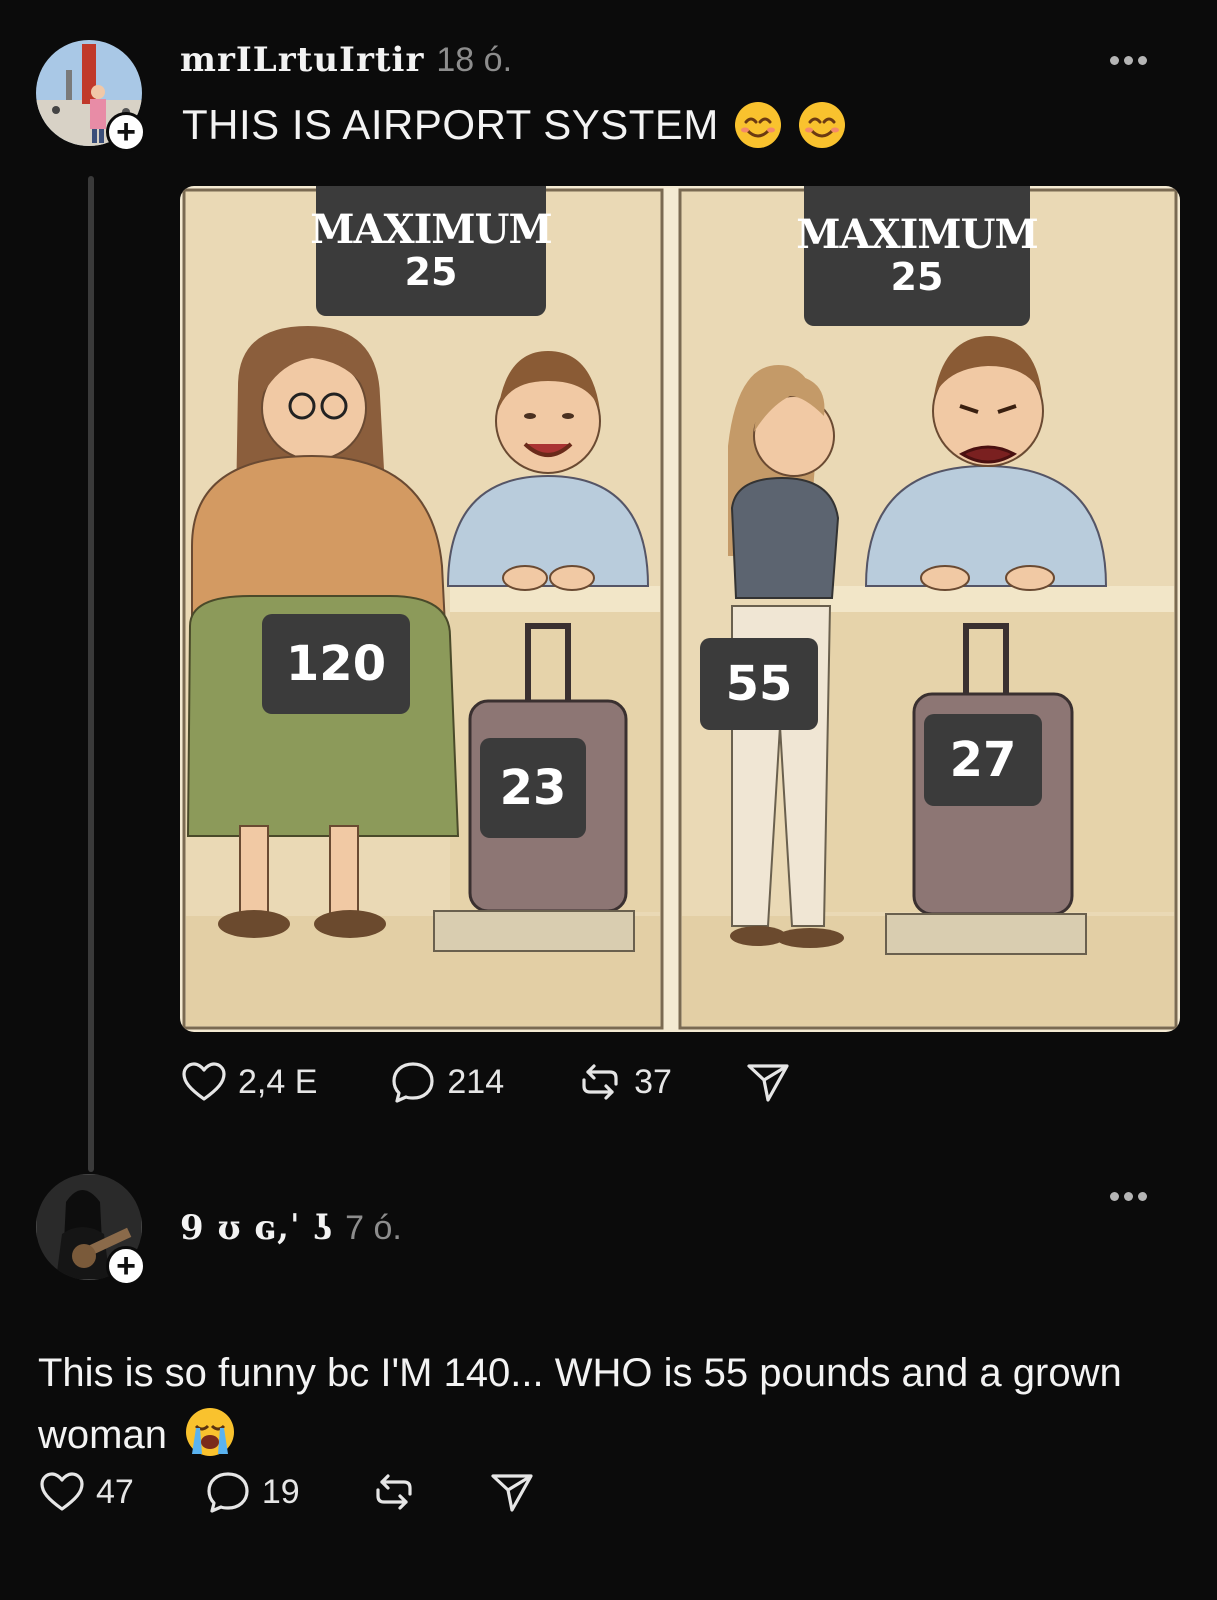  Describe the element at coordinates (446, 1082) in the screenshot. I see `comment-button: 214` at that location.